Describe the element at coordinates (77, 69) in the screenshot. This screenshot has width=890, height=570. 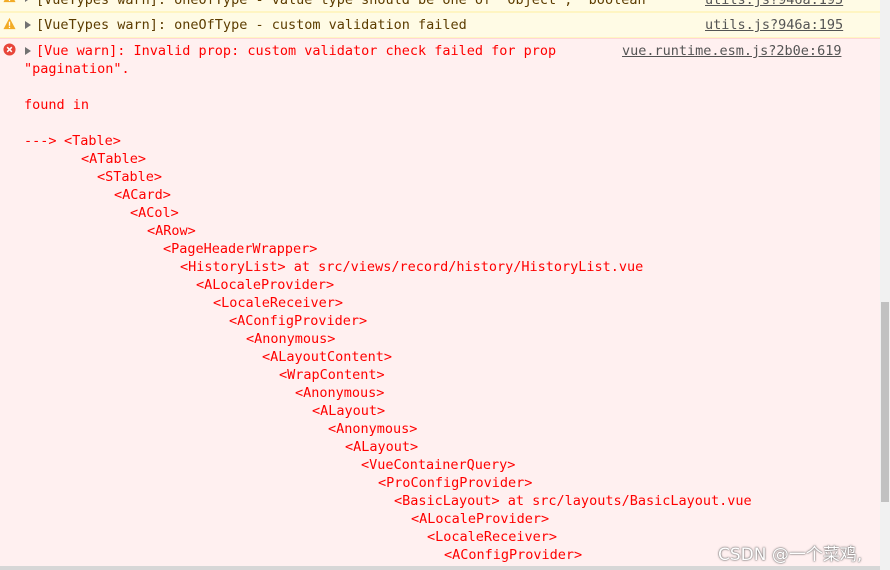
I see `error-text-line2: "pagination".` at that location.